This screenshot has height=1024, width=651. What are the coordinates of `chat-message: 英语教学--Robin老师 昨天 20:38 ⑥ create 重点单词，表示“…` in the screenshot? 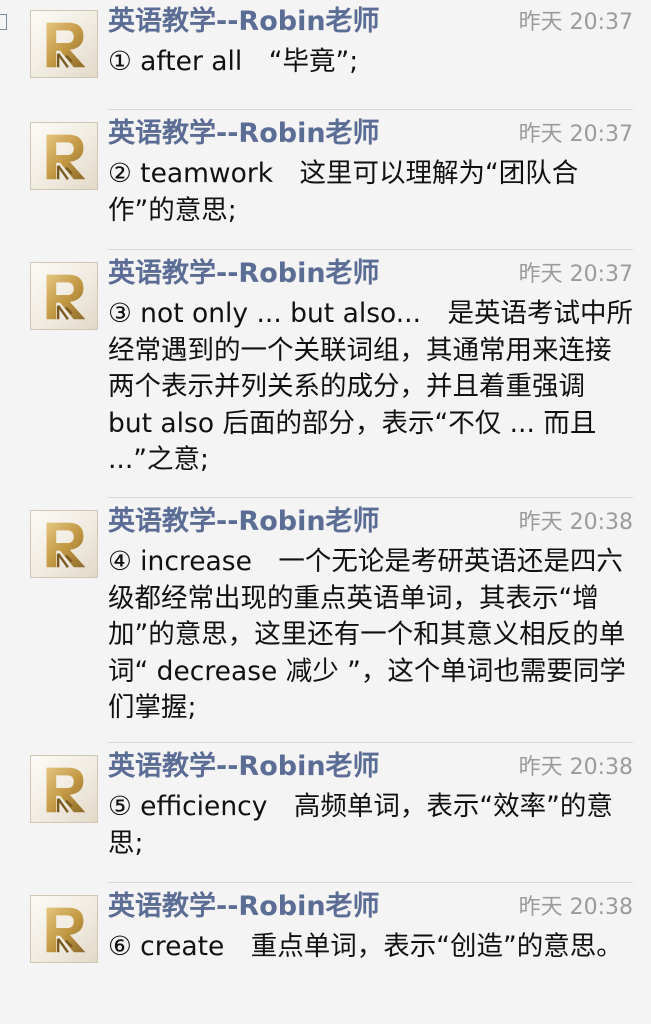 It's located at (325, 954).